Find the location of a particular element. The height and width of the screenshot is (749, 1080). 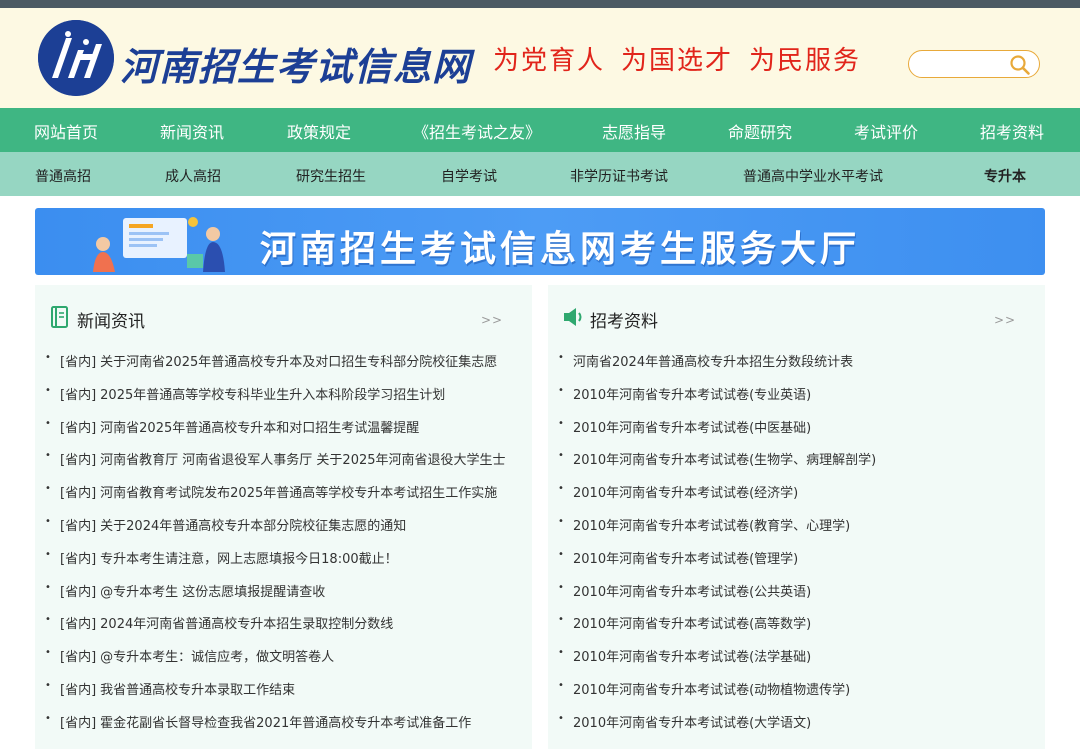

item-title: 我省普通高校专升本录取工作结束 is located at coordinates (197, 690).